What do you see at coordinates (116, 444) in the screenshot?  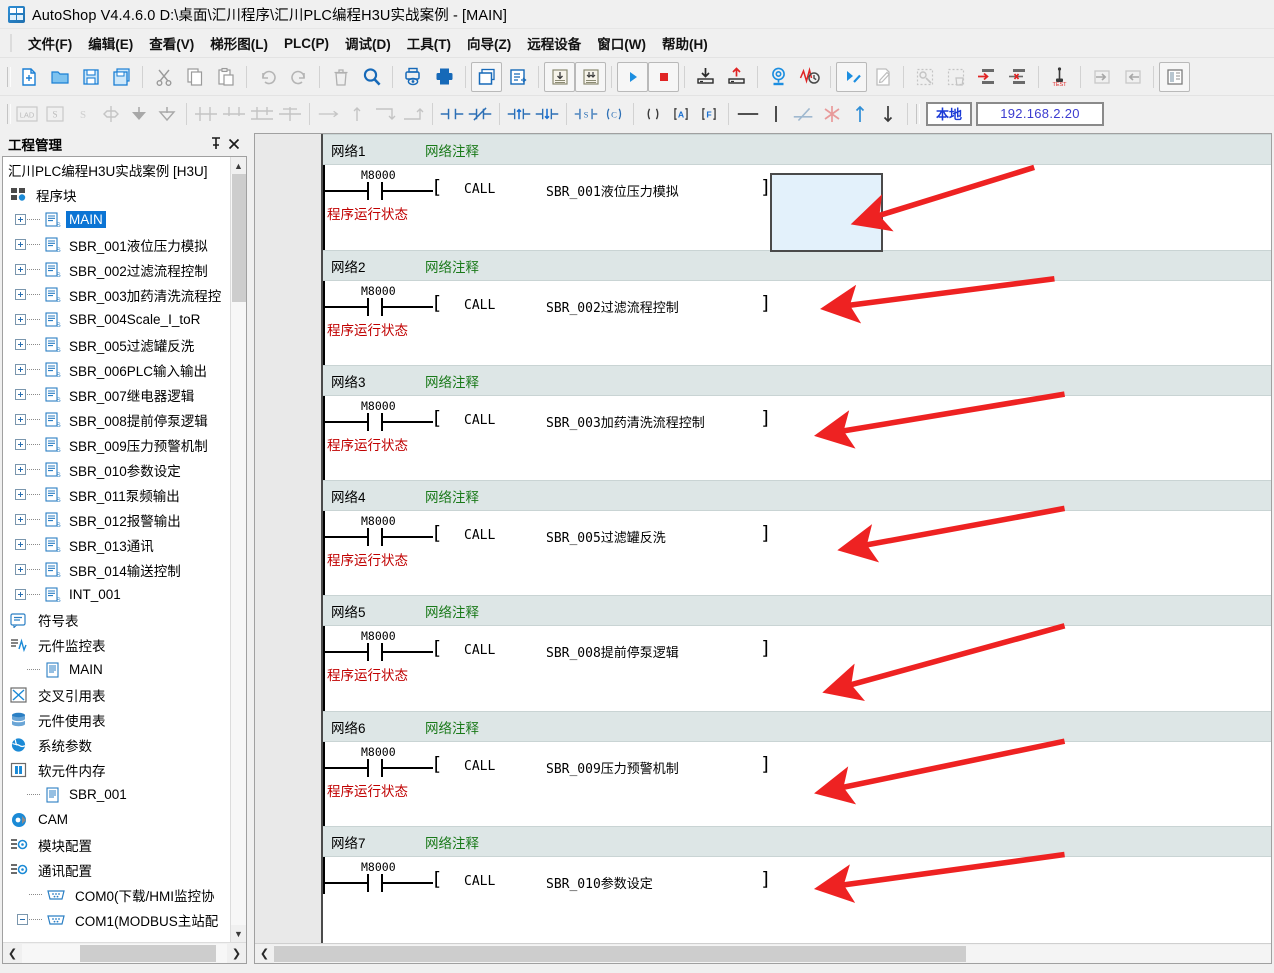 I see `tree-node-program: S SBR_009压力预警机制` at bounding box center [116, 444].